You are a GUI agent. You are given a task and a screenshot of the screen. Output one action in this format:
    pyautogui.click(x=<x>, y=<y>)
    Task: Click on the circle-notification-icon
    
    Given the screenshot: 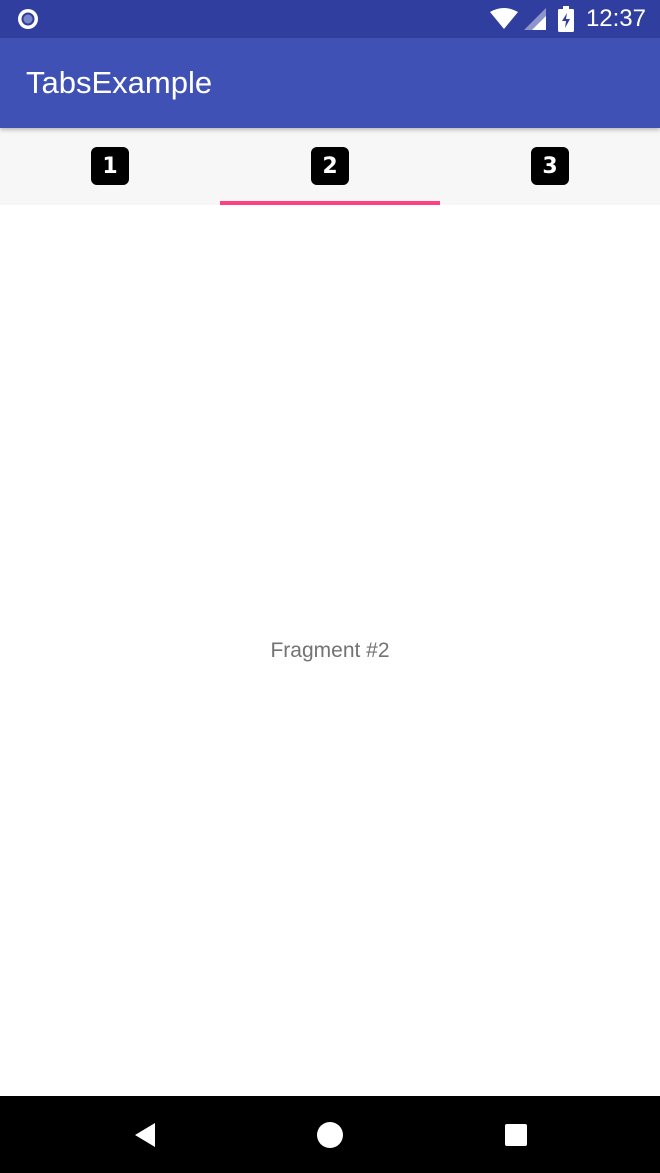 What is the action you would take?
    pyautogui.click(x=28, y=19)
    